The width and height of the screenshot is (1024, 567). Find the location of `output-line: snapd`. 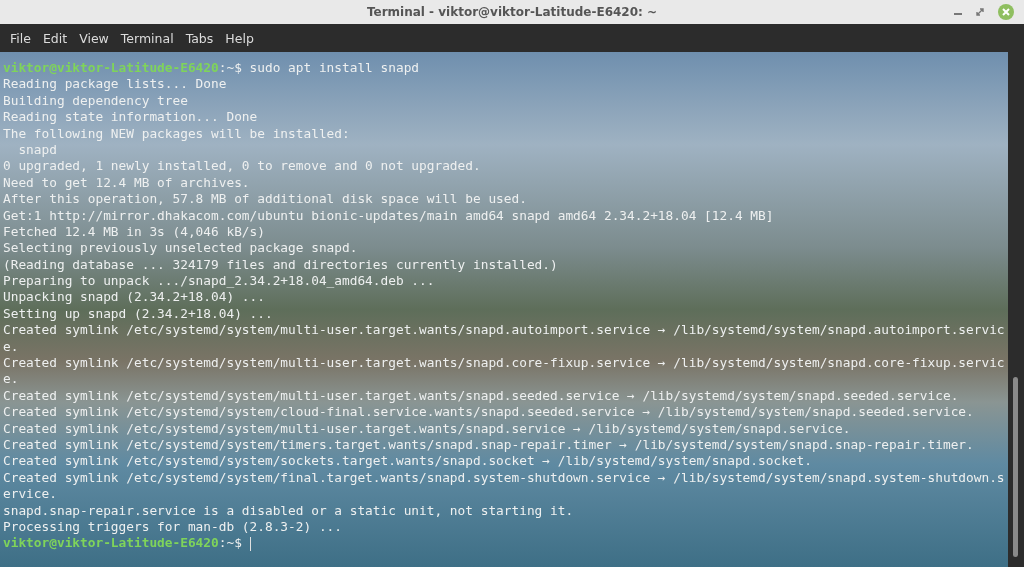

output-line: snapd is located at coordinates (37, 150).